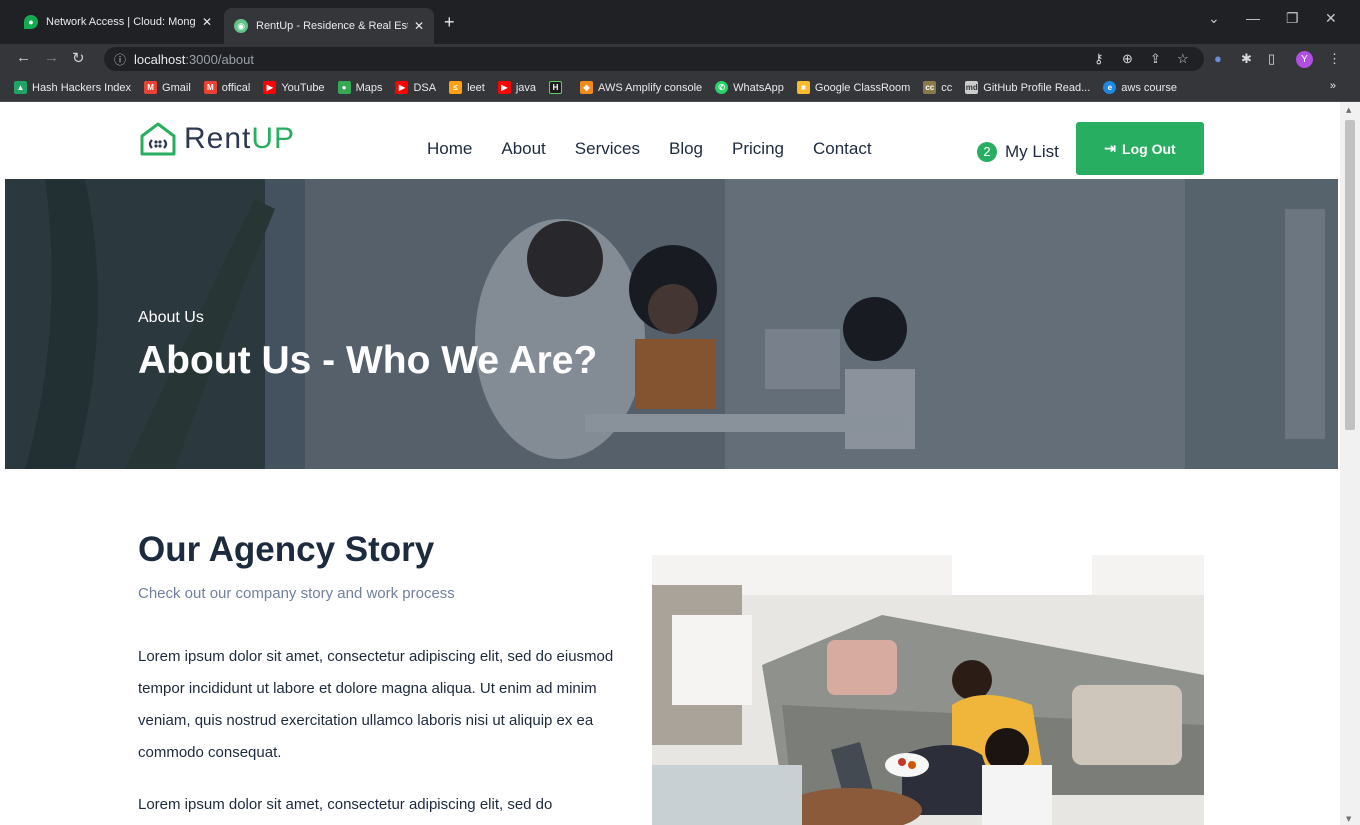  Describe the element at coordinates (1110, 148) in the screenshot. I see `sign-out-icon: ⇥` at that location.